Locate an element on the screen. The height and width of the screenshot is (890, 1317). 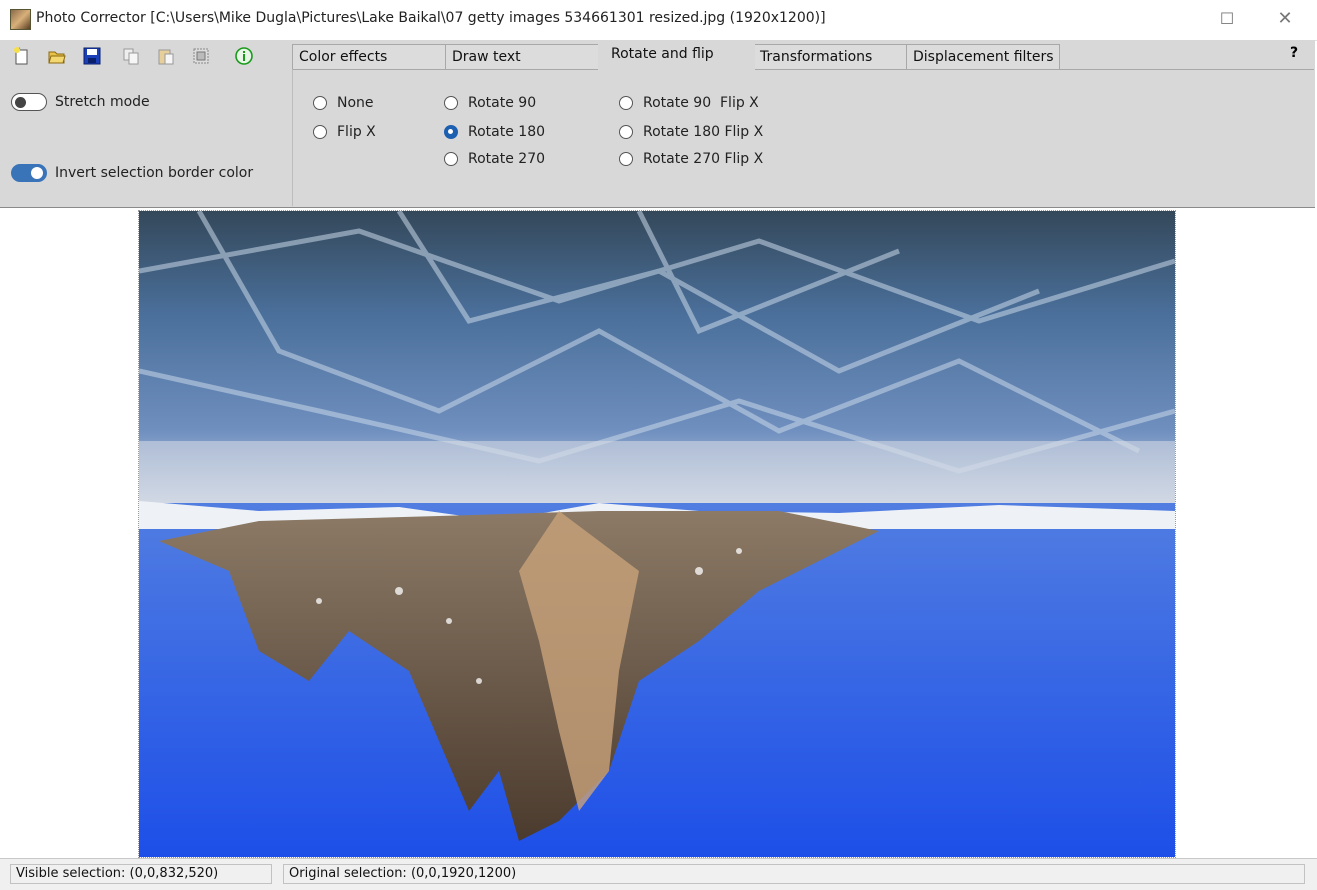
radio-rotate-180-circle is located at coordinates (451, 132).